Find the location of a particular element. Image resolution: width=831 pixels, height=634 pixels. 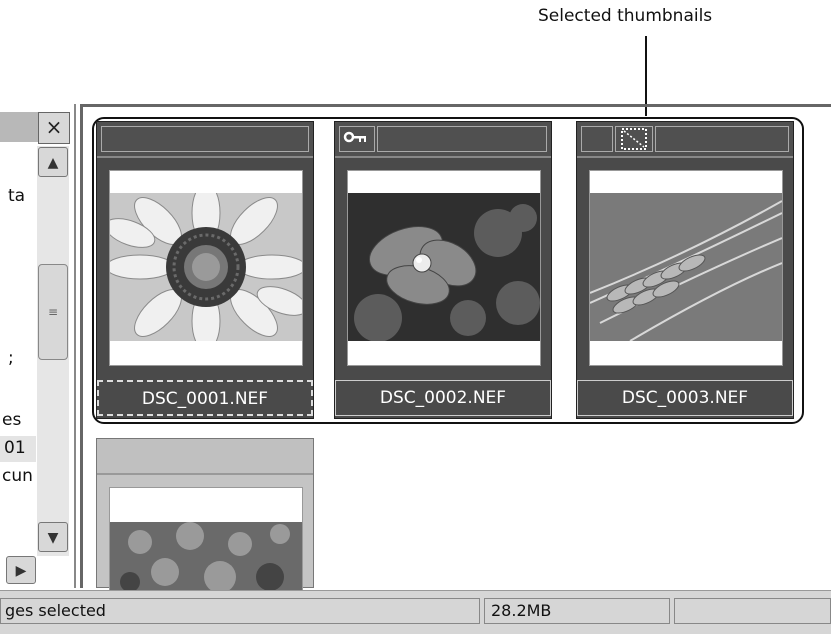

tree-text-fragment: cun is located at coordinates (17, 476).